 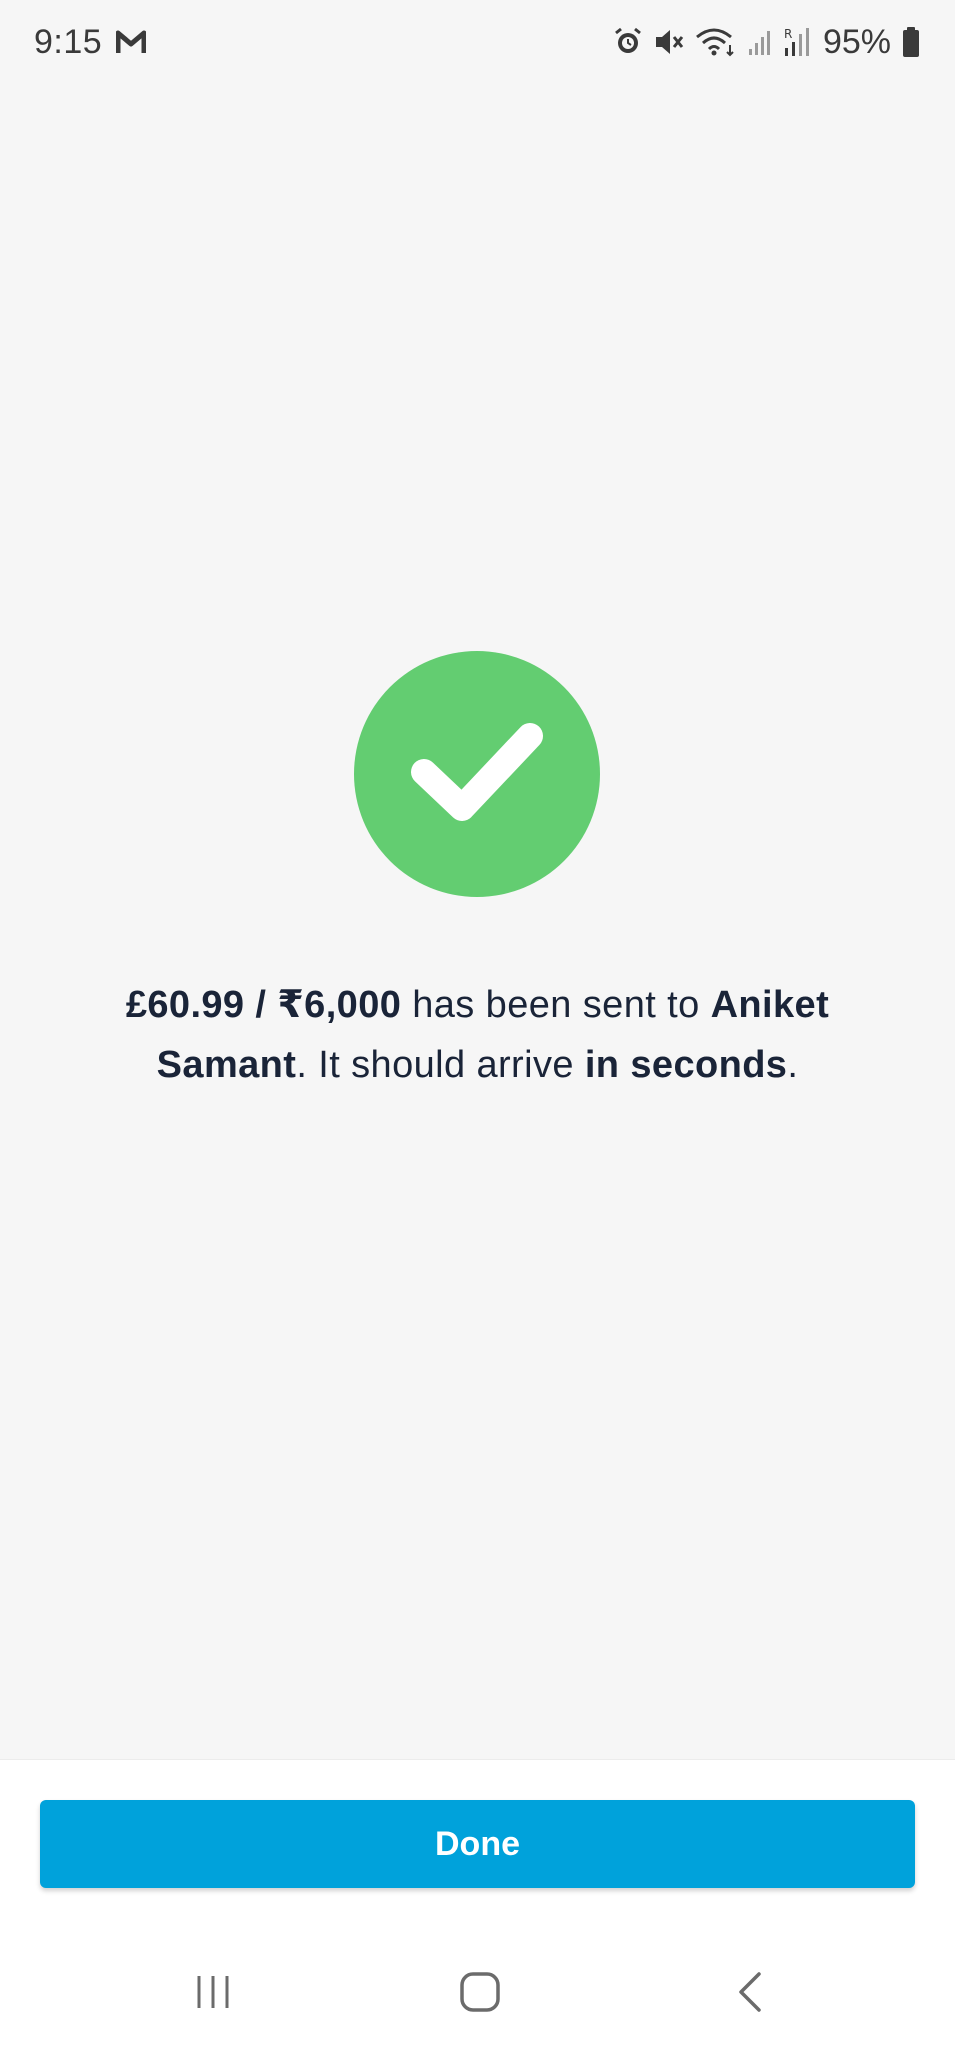 I want to click on status-left: 9:15, so click(x=90, y=42).